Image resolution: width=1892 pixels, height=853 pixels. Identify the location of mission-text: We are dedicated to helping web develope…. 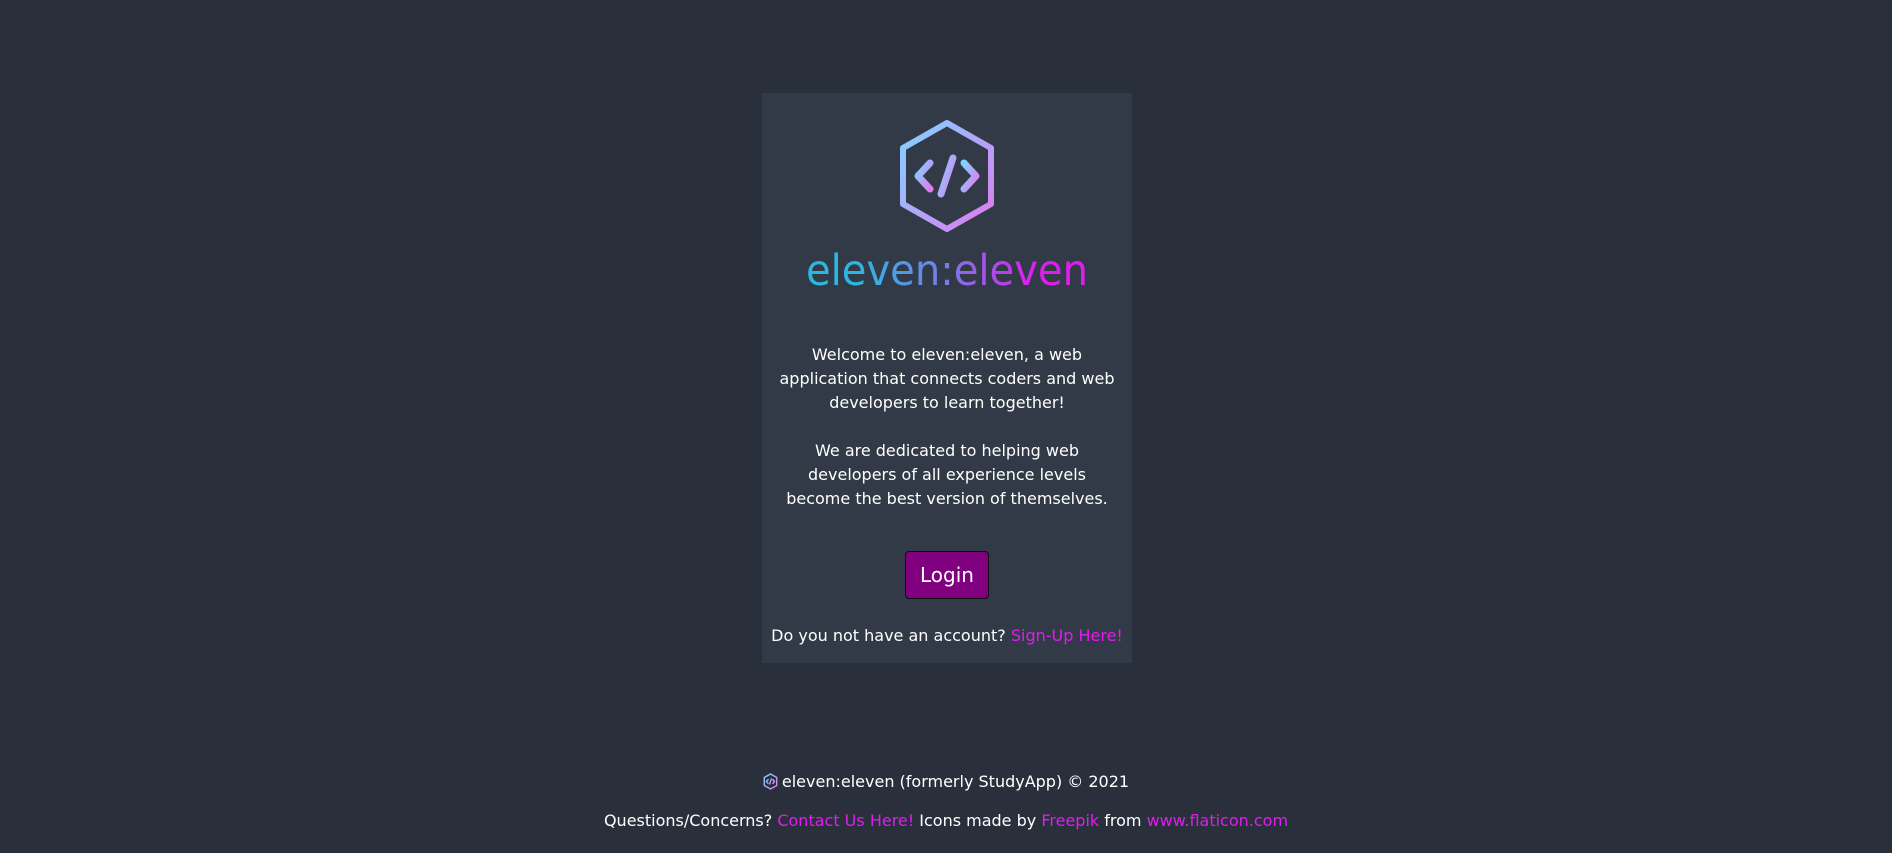
(947, 474).